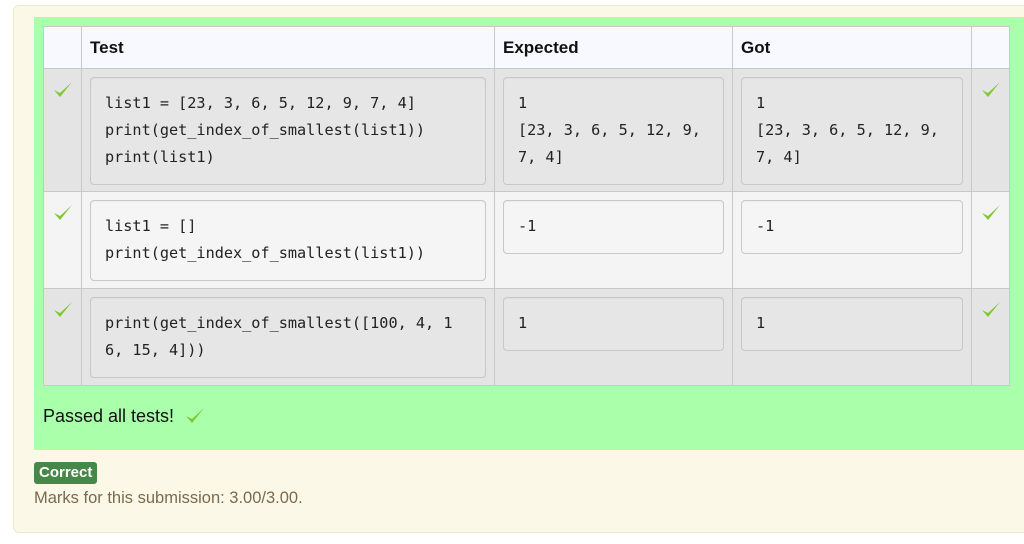 Image resolution: width=1024 pixels, height=544 pixels. I want to click on header-expected: Expected, so click(613, 47).